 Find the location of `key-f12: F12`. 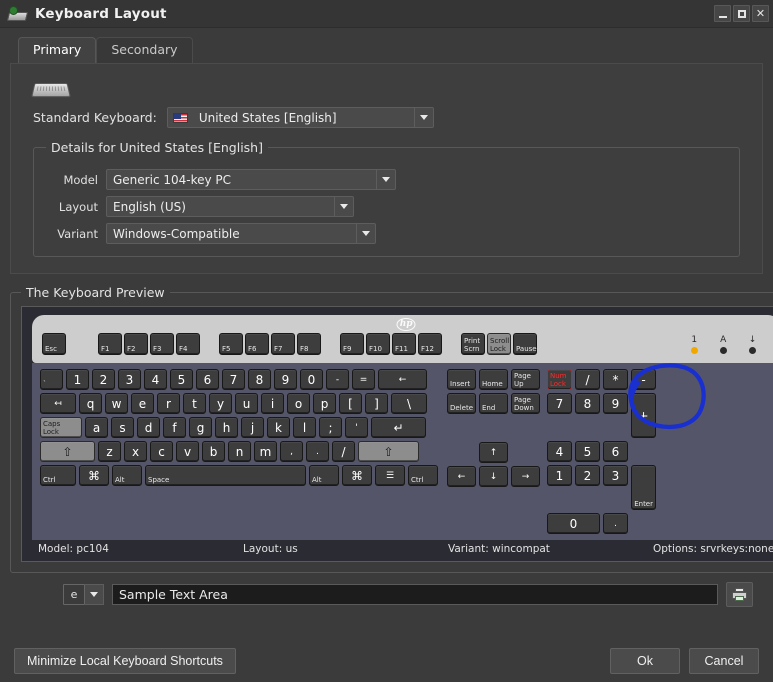

key-f12: F12 is located at coordinates (430, 344).